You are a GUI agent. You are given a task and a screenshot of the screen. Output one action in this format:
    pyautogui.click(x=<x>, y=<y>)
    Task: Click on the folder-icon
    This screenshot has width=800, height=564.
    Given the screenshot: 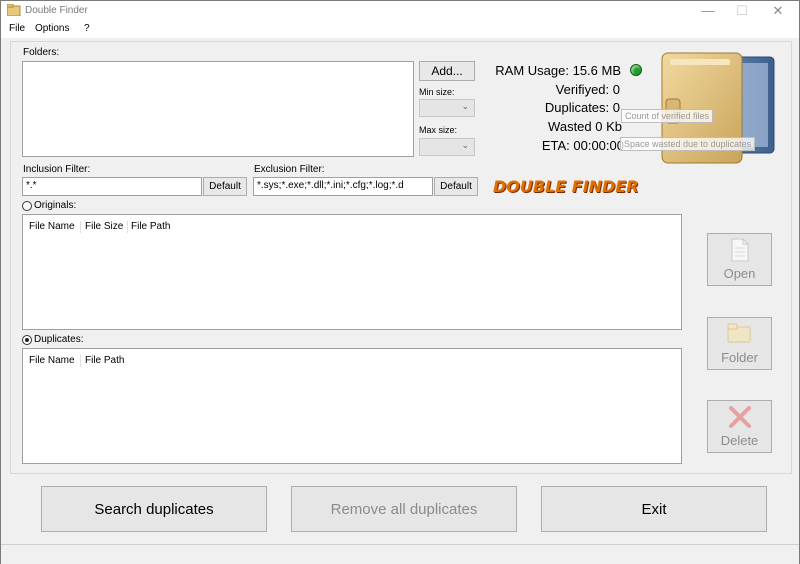 What is the action you would take?
    pyautogui.click(x=739, y=334)
    